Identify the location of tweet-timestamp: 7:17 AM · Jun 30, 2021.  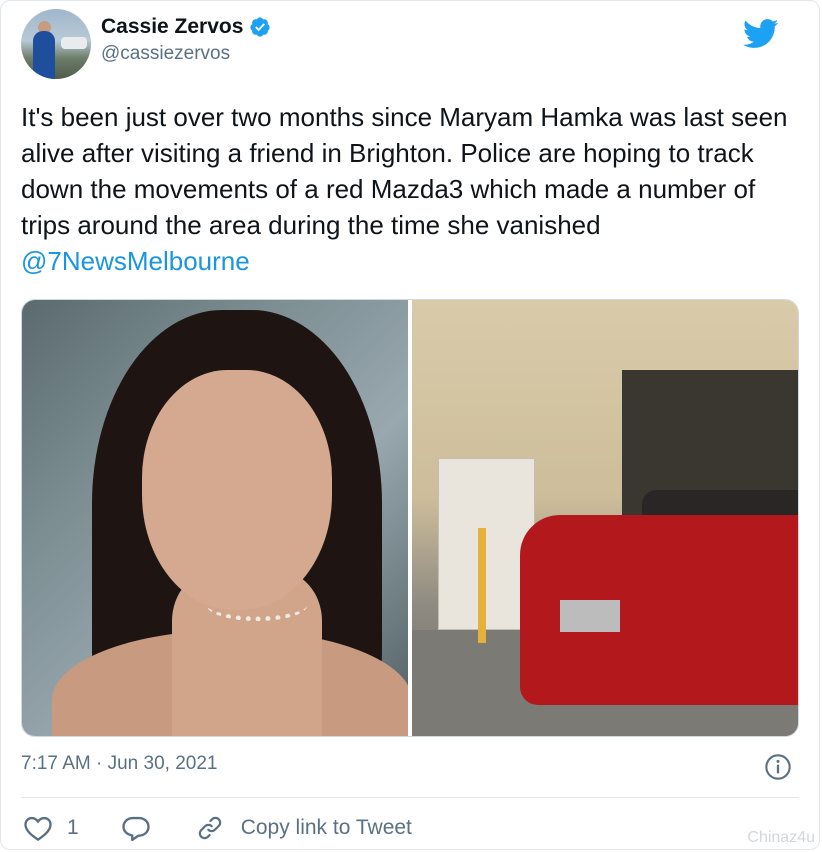
(119, 764).